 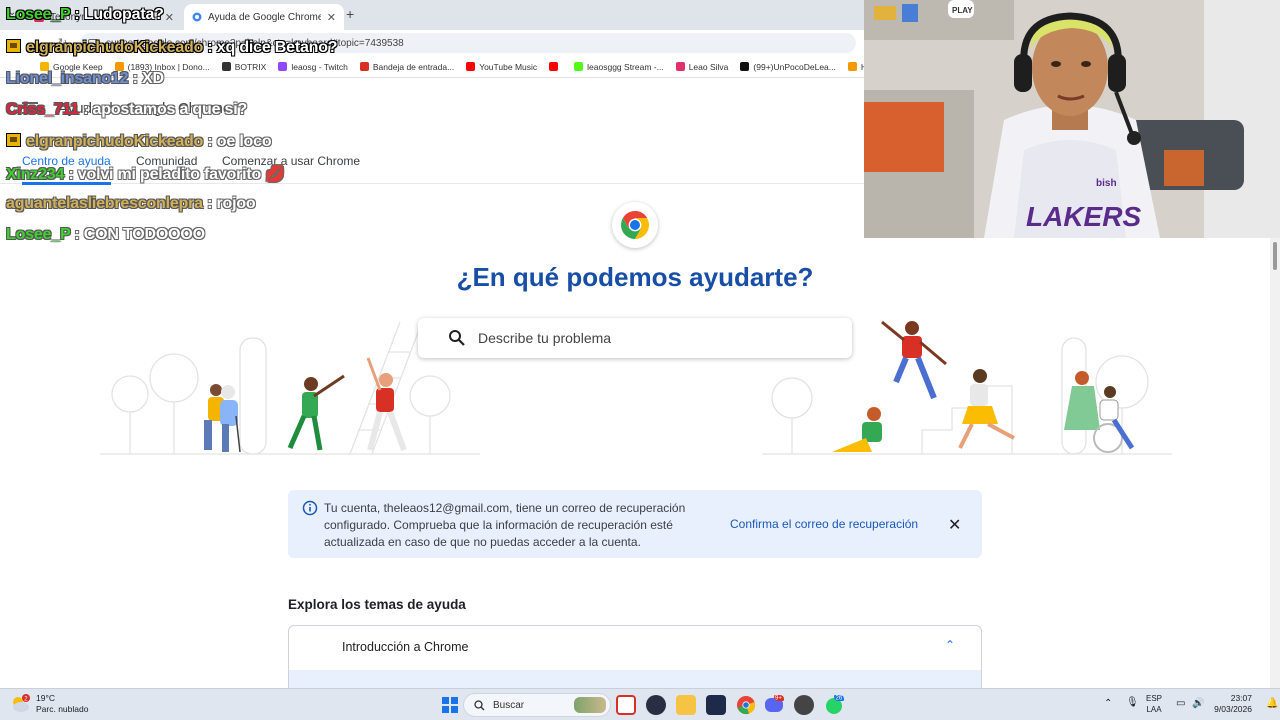 What do you see at coordinates (405, 647) in the screenshot?
I see `topic-label: Introducción a Chrome` at bounding box center [405, 647].